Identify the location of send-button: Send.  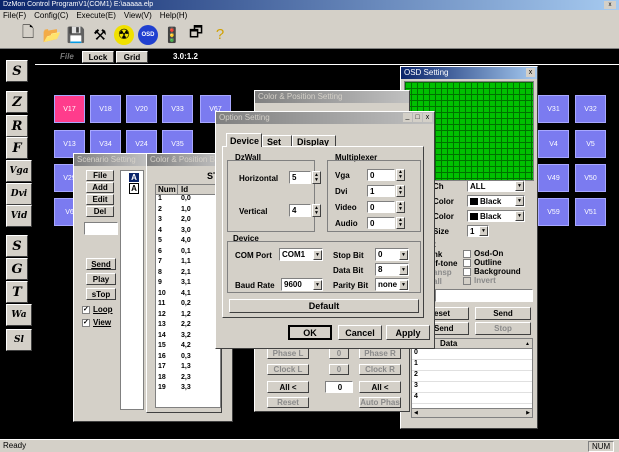
(101, 264).